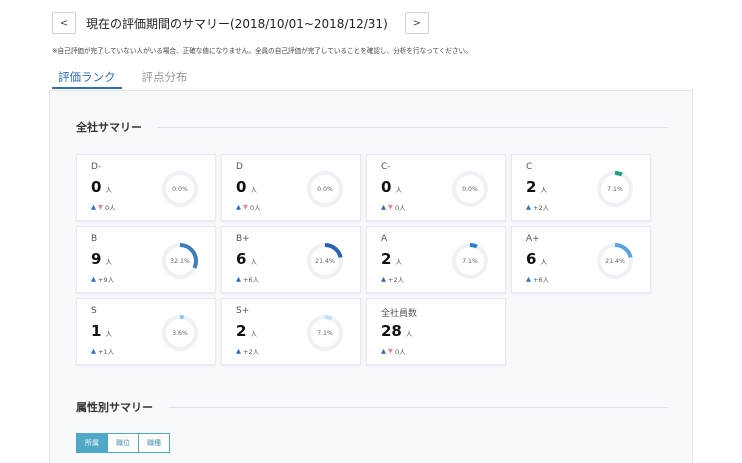 The image size is (742, 463). I want to click on section-divider, so click(413, 127).